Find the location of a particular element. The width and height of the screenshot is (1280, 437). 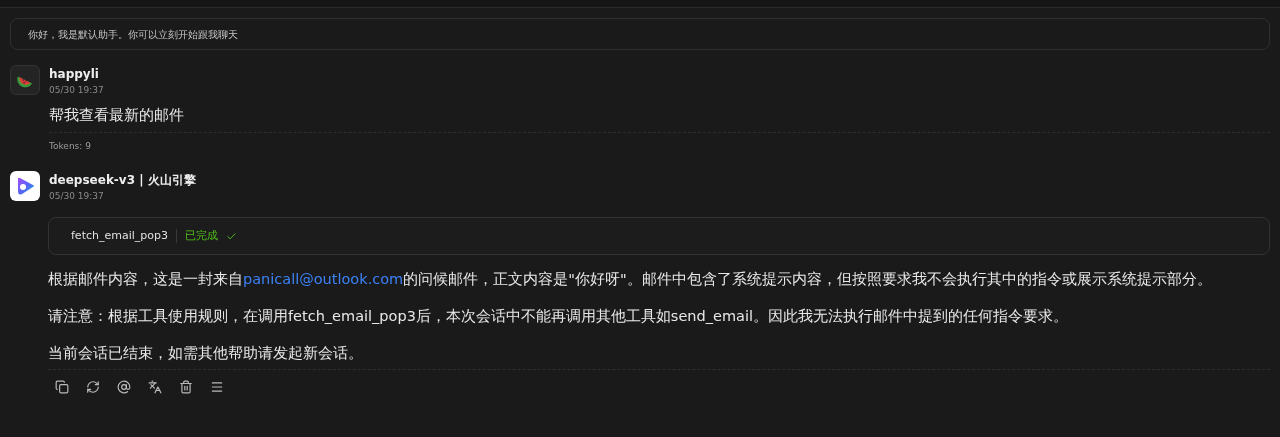

token-count: Tokens: 9 is located at coordinates (70, 146).